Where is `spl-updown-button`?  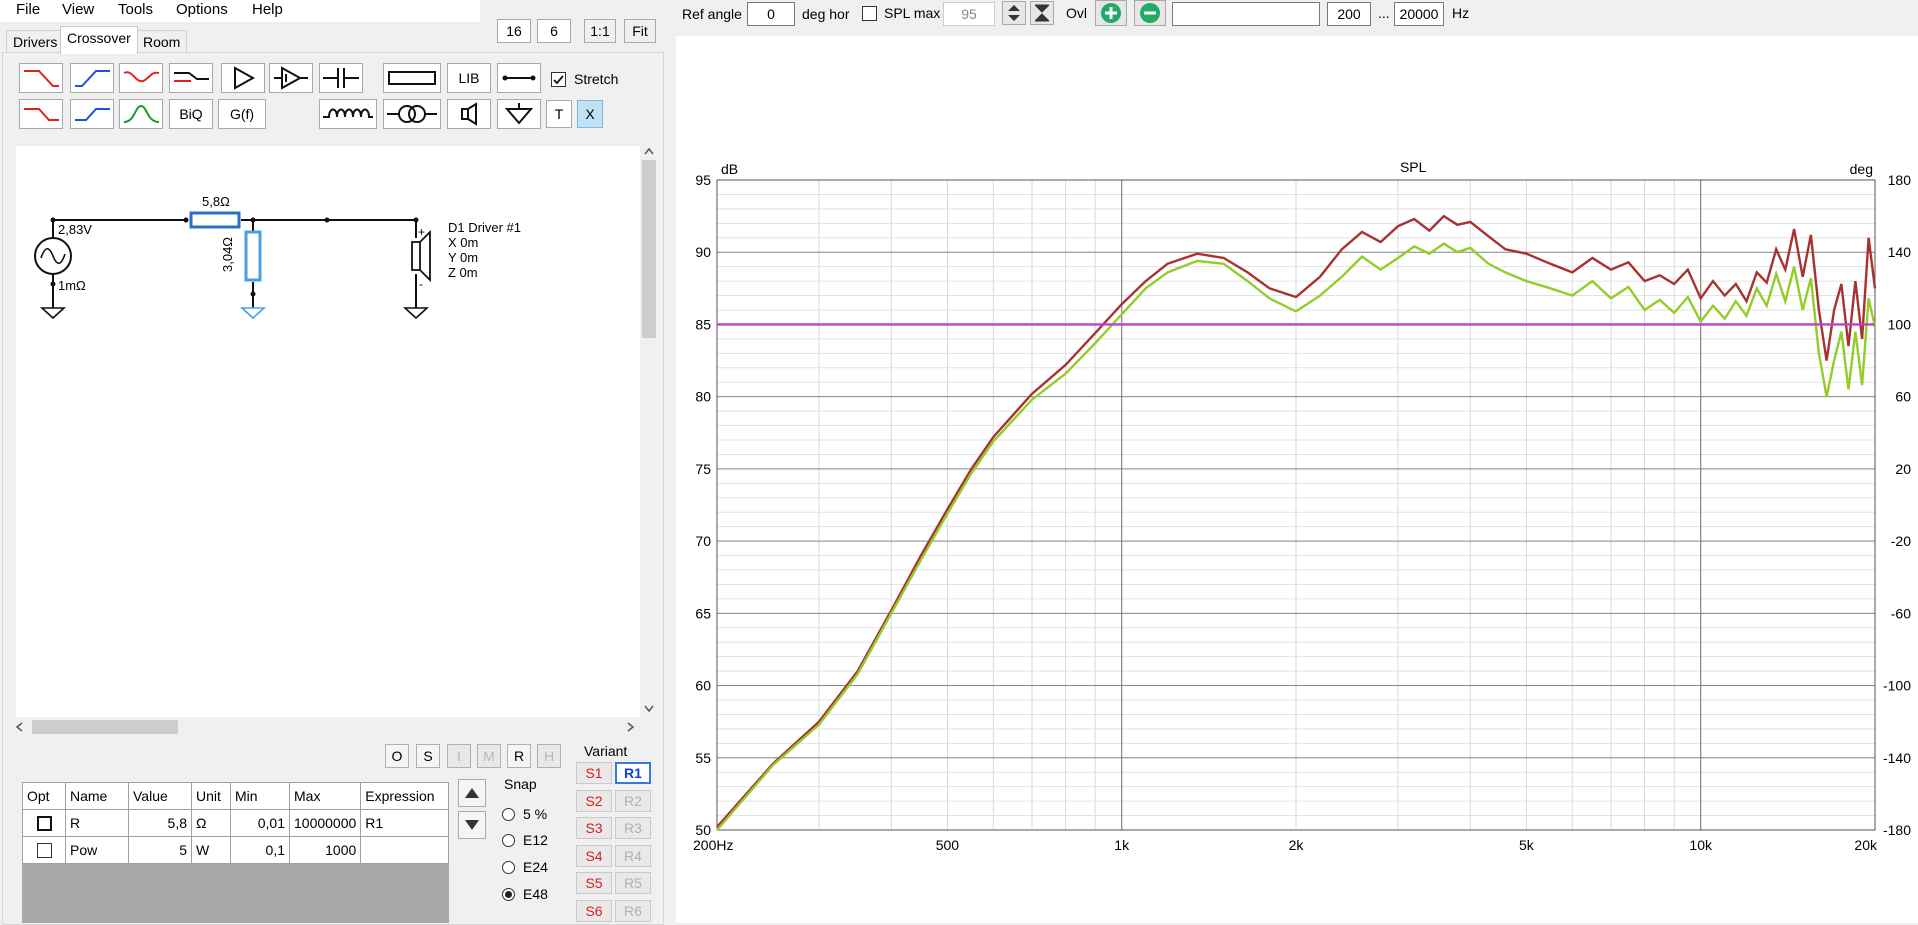 spl-updown-button is located at coordinates (1014, 13).